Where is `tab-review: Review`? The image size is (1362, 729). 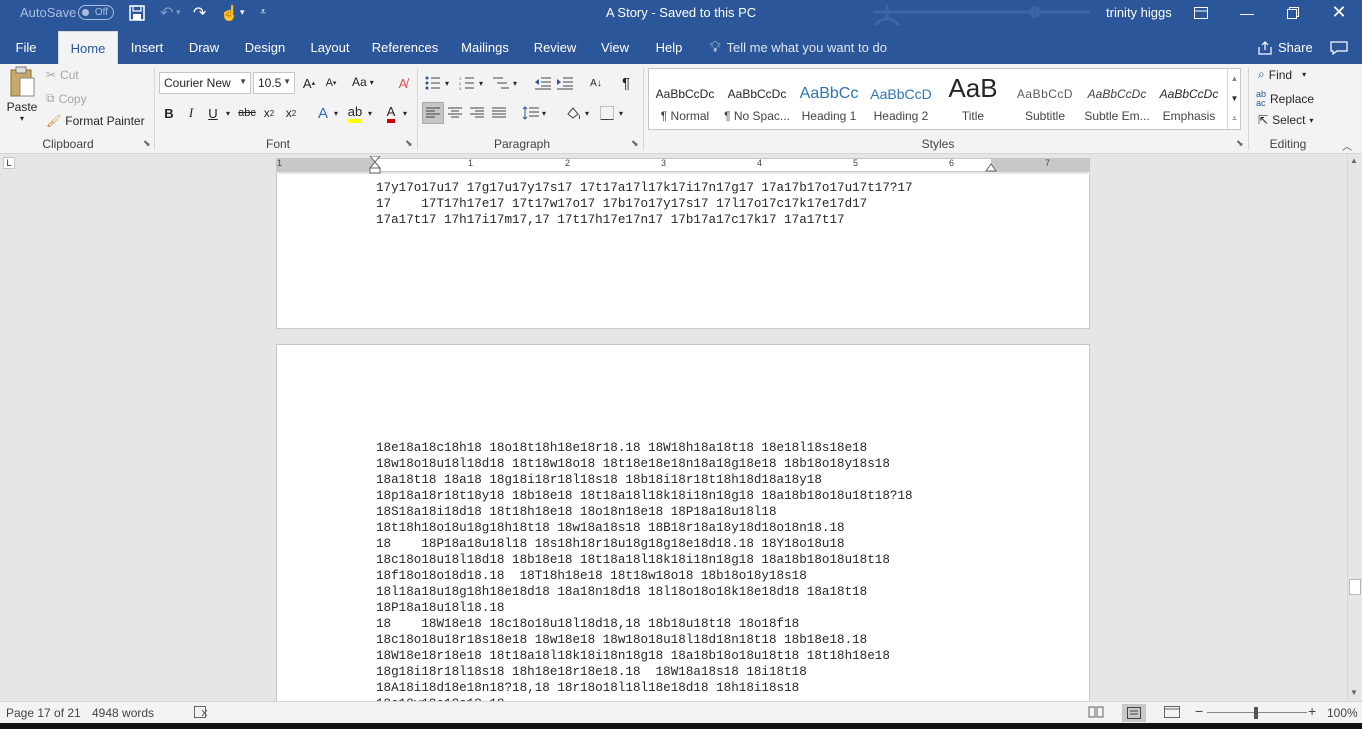 tab-review: Review is located at coordinates (555, 47).